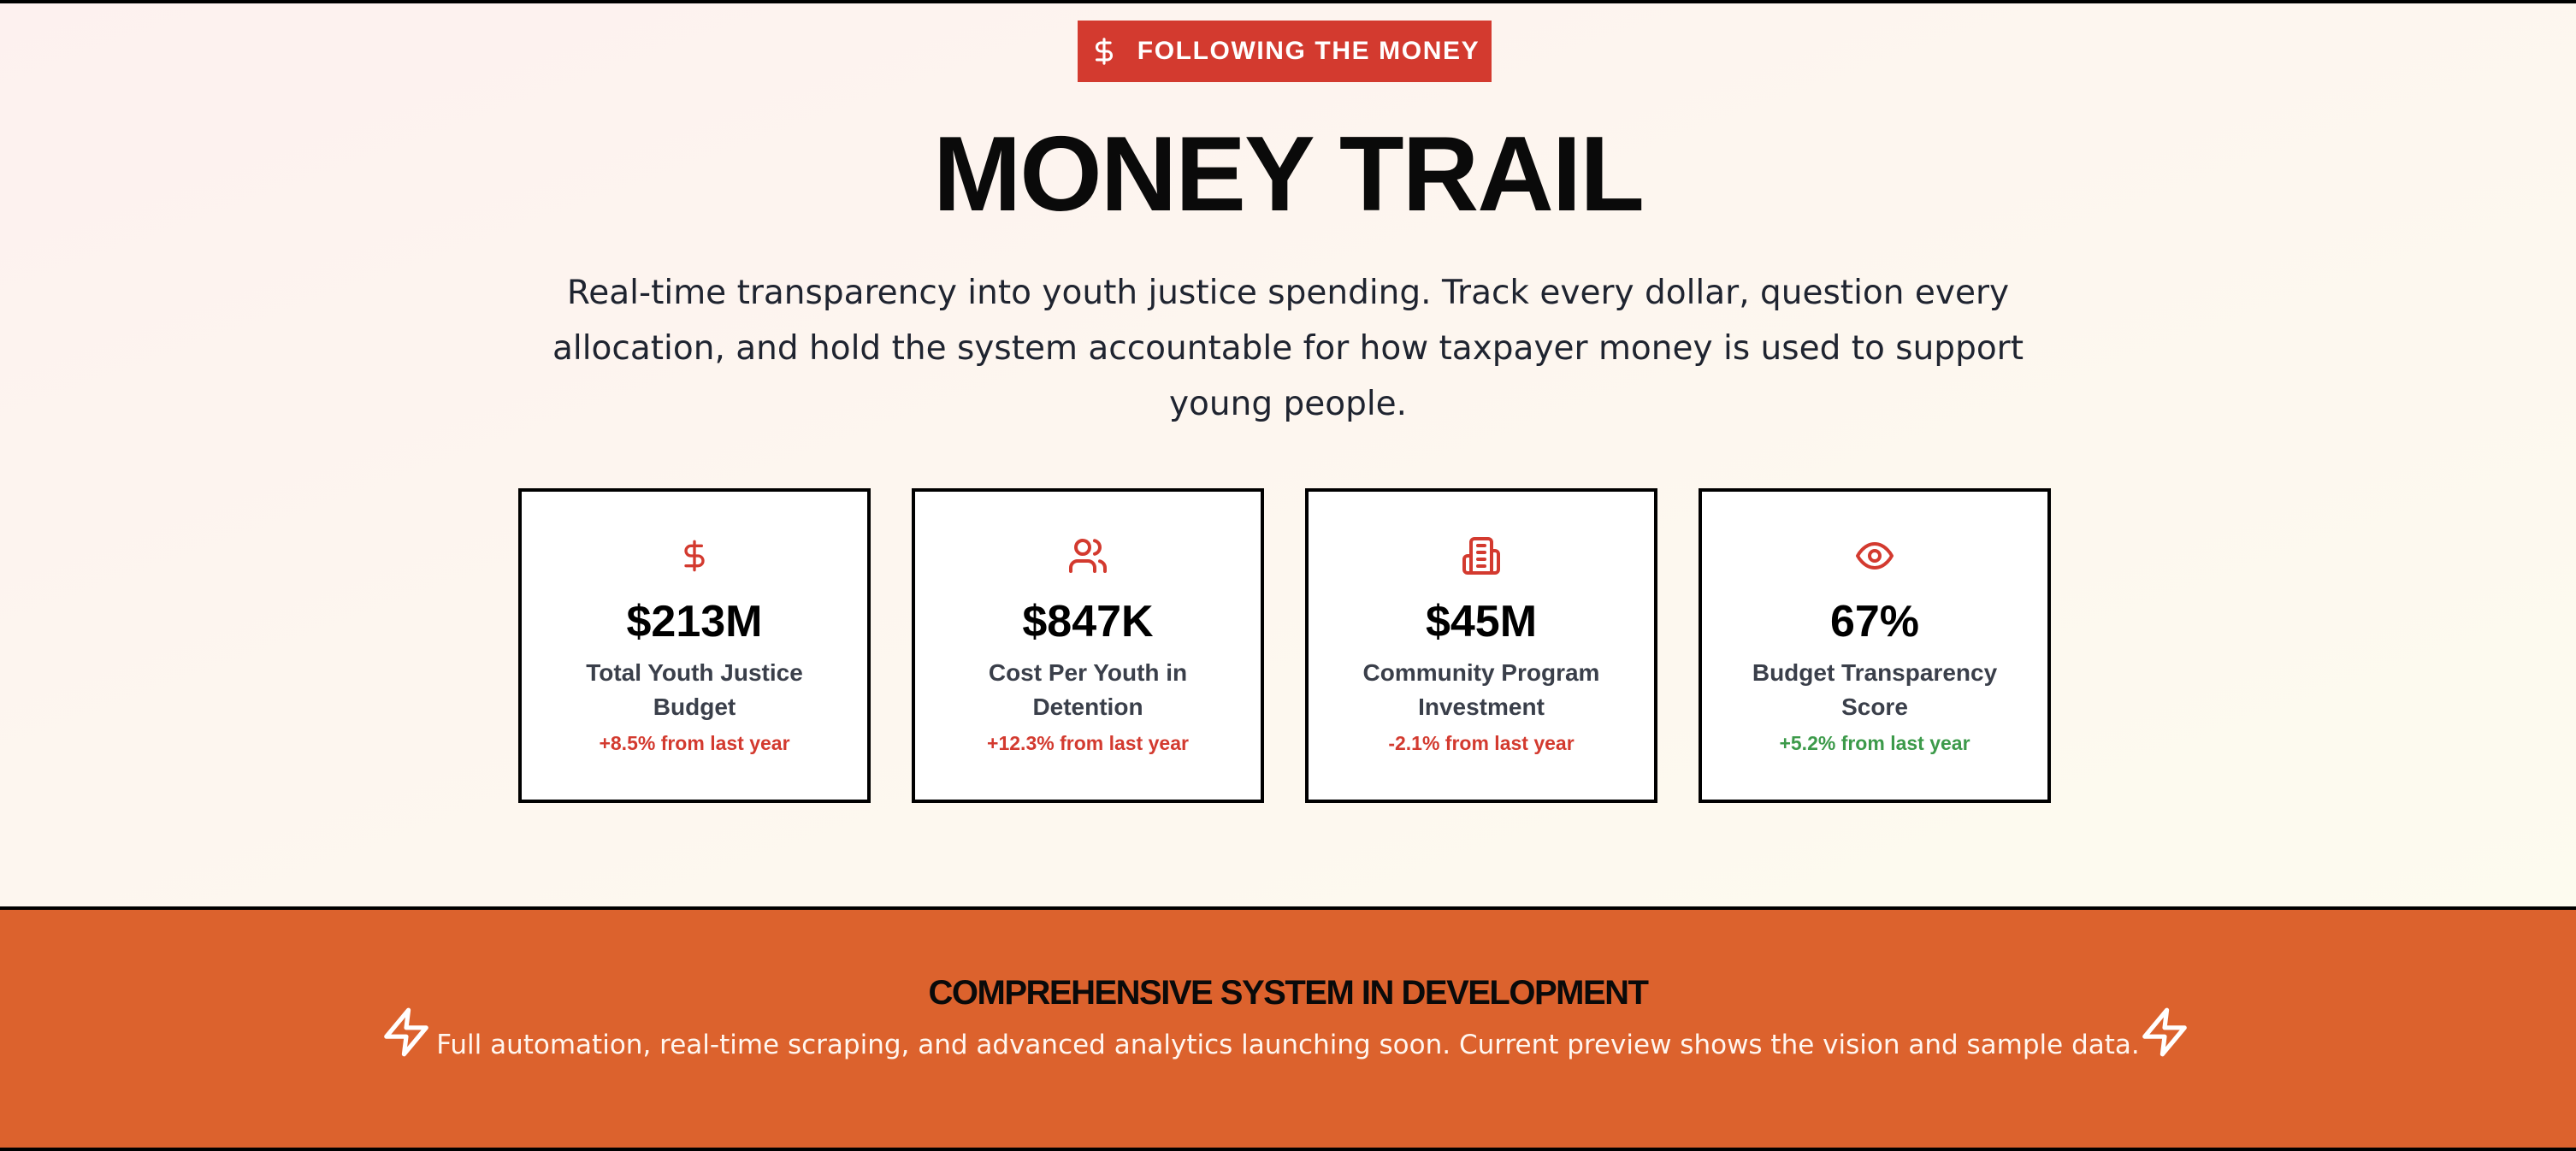  What do you see at coordinates (1875, 689) in the screenshot?
I see `stat-label: Budget Transparency Score` at bounding box center [1875, 689].